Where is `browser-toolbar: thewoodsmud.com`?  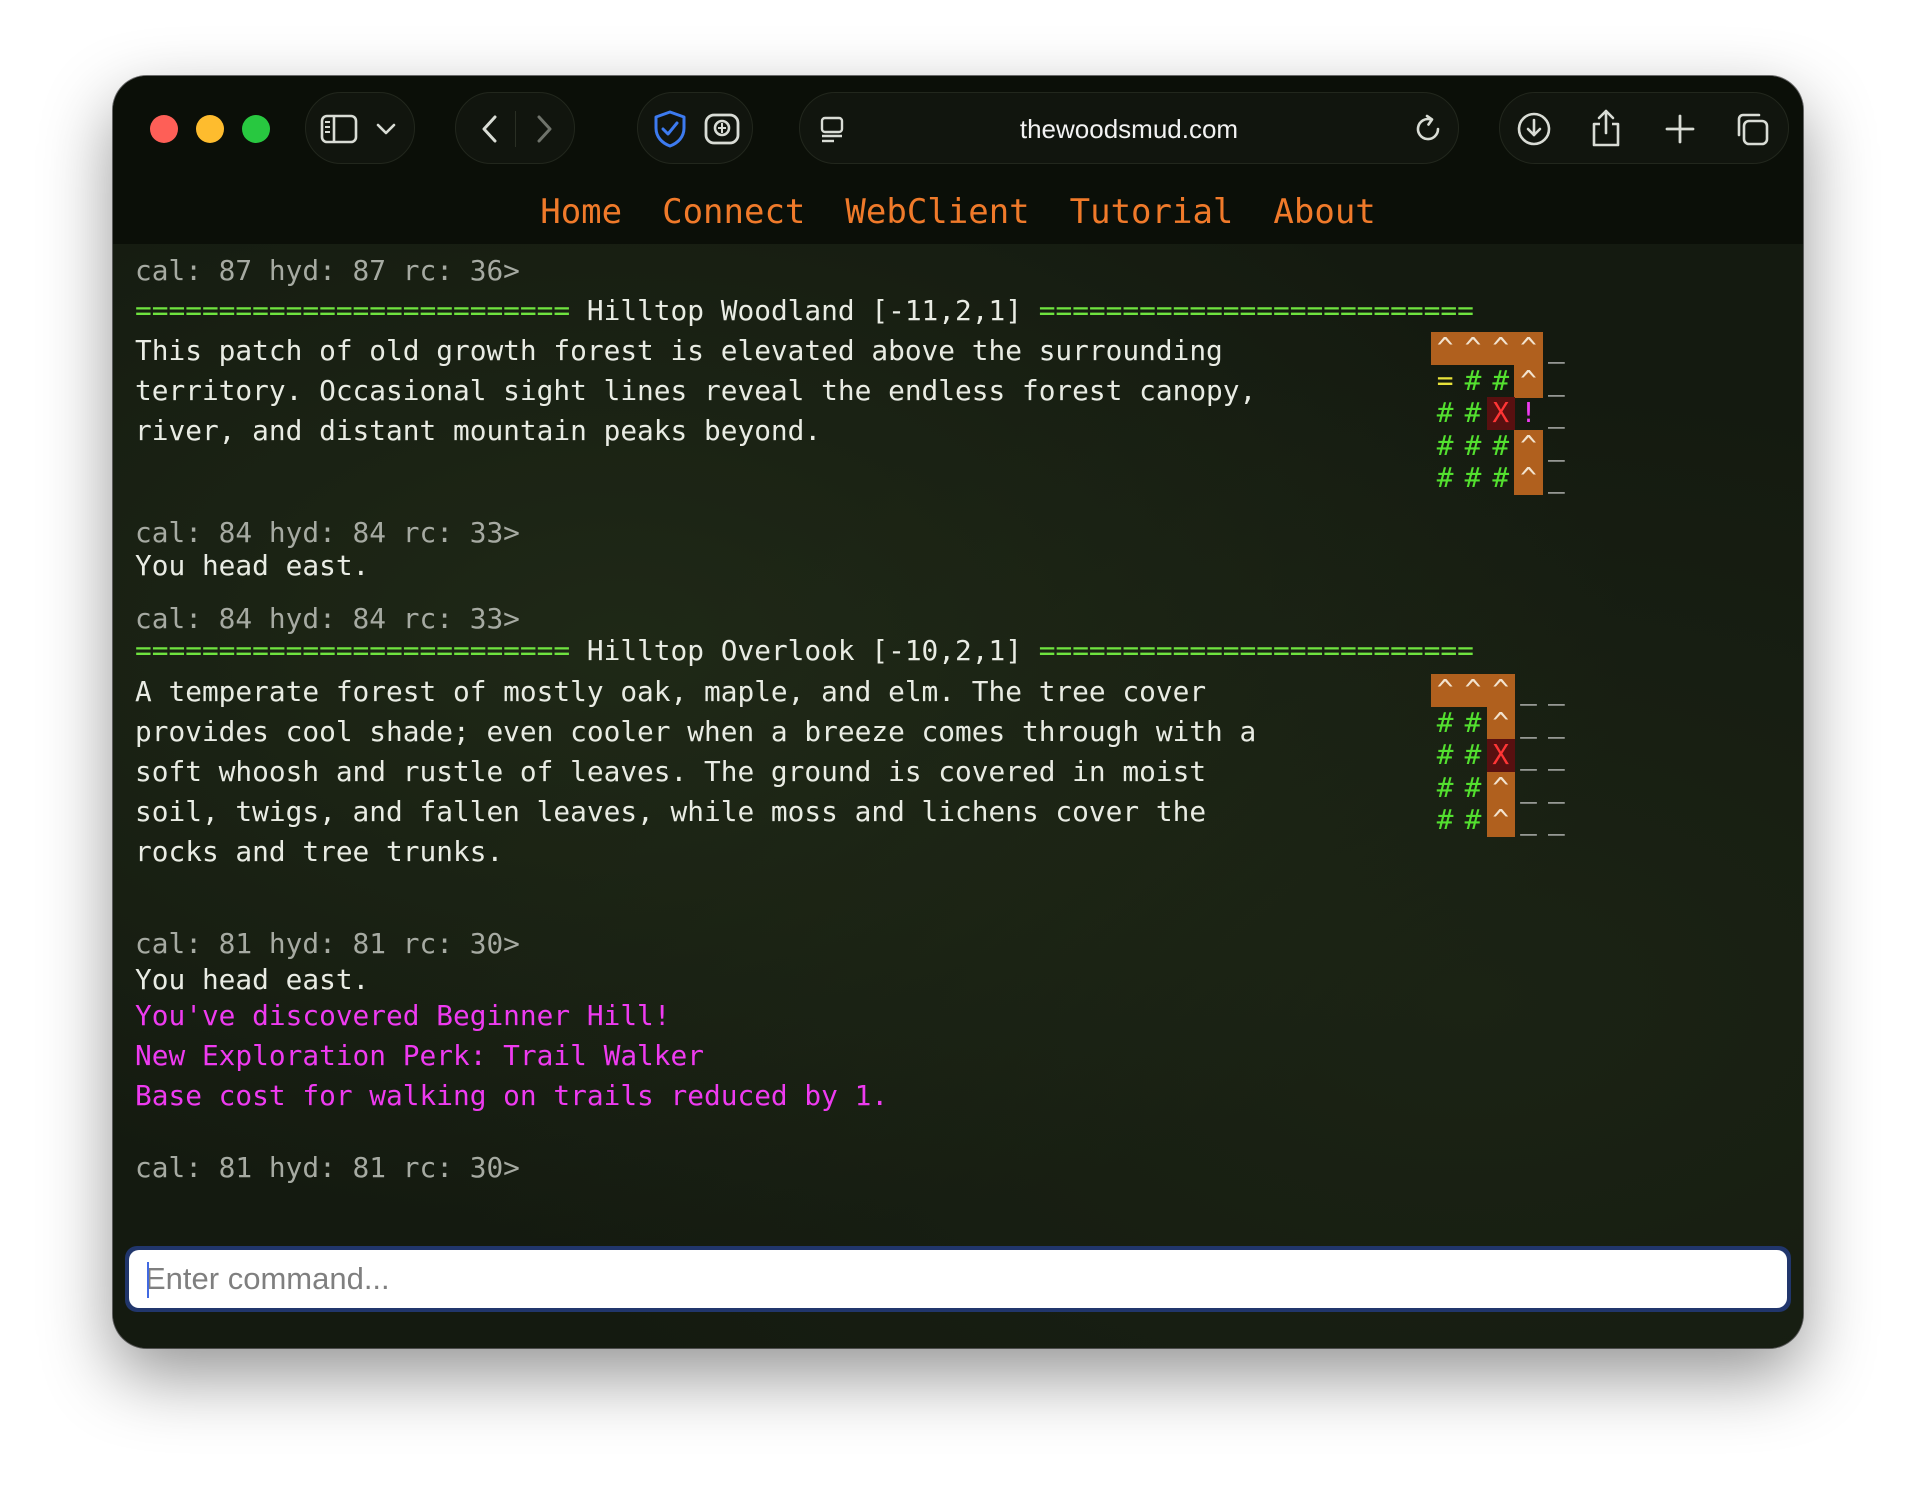
browser-toolbar: thewoodsmud.com is located at coordinates (958, 128).